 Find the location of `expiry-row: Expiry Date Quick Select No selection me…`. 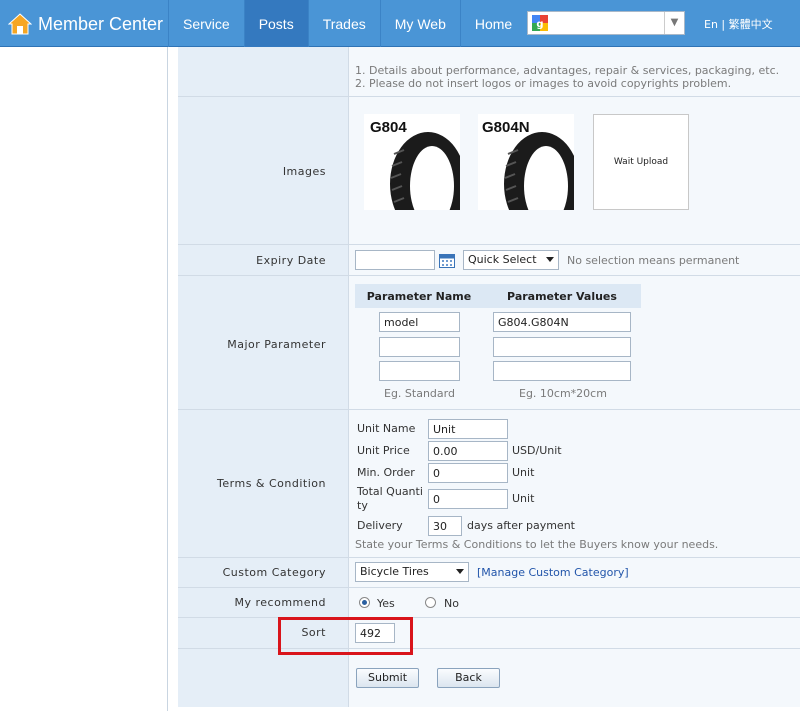

expiry-row: Expiry Date Quick Select No selection me… is located at coordinates (489, 259).